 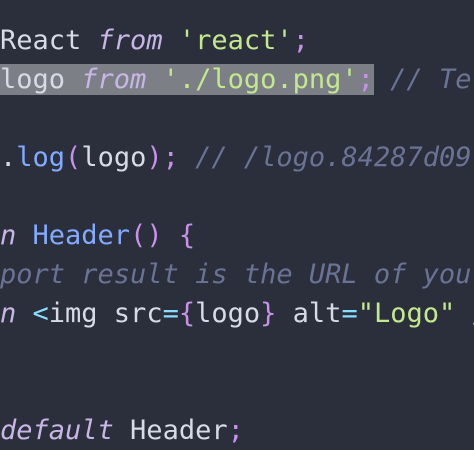 I want to click on code-line: logo from './logo.png'; // Tel, so click(x=237, y=79).